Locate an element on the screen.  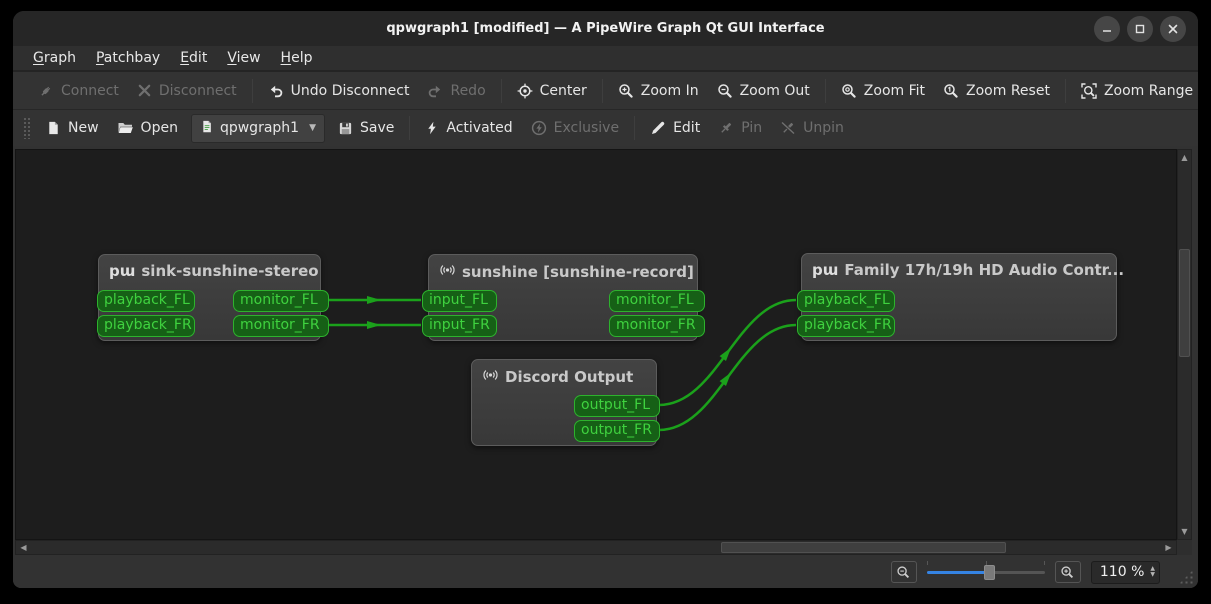
node-title: Discord Output is located at coordinates (569, 377).